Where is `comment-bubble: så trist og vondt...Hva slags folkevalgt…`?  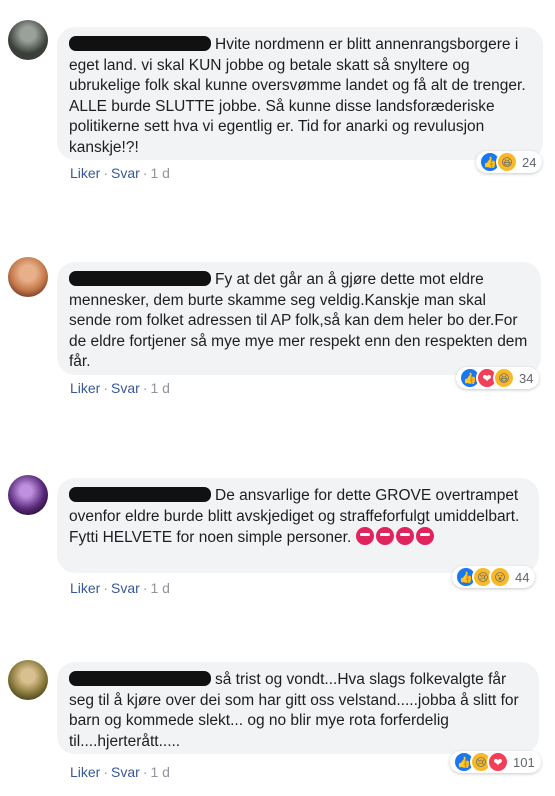 comment-bubble: så trist og vondt...Hva slags folkevalgt… is located at coordinates (298, 708).